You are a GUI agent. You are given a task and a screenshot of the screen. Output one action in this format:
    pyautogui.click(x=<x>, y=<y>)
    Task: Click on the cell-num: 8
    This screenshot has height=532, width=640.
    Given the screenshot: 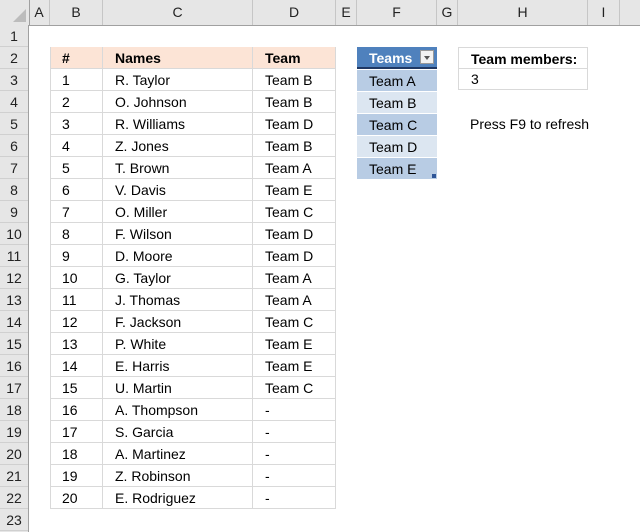 What is the action you would take?
    pyautogui.click(x=76, y=234)
    